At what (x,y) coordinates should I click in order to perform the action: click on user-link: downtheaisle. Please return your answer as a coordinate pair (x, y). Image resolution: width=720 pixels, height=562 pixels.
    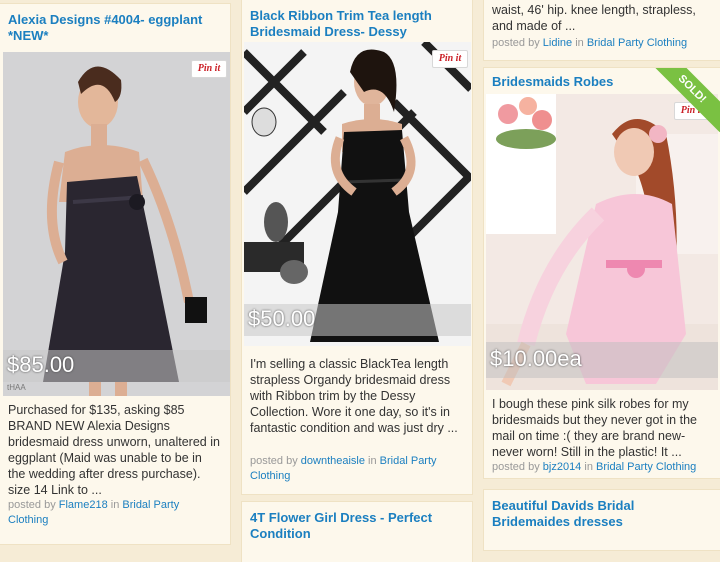
    Looking at the image, I should click on (333, 461).